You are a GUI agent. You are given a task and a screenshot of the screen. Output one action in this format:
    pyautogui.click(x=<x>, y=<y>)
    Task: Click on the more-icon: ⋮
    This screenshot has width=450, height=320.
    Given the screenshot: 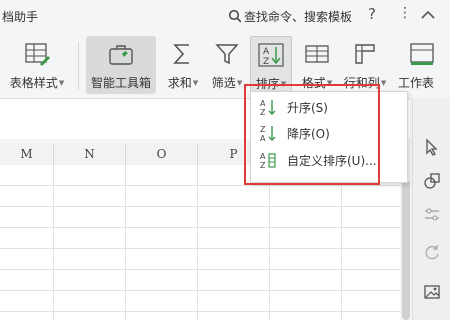 What is the action you would take?
    pyautogui.click(x=405, y=13)
    